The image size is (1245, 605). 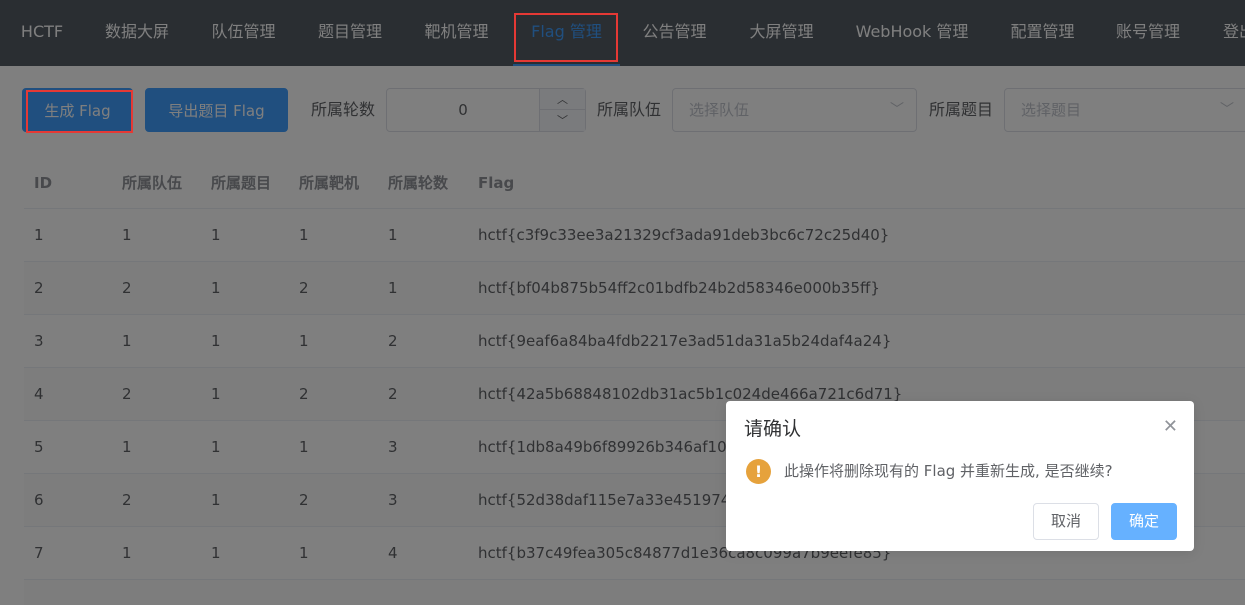 What do you see at coordinates (773, 429) in the screenshot?
I see `dialog-title: 请确认` at bounding box center [773, 429].